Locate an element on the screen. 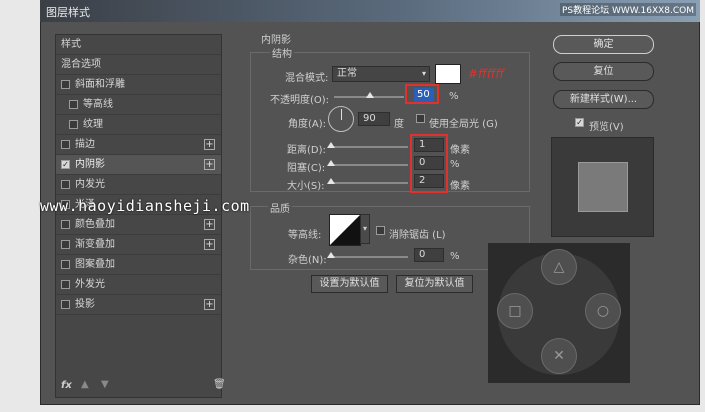  distance-slider-knob is located at coordinates (331, 145).